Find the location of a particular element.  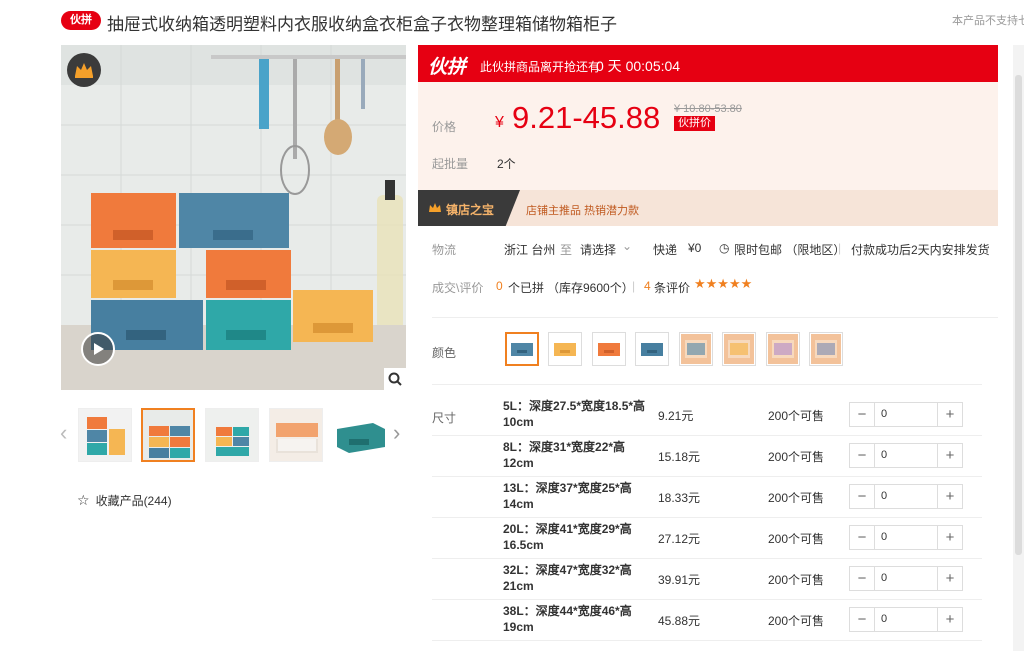

chevron-down-icon: ⌄ is located at coordinates (627, 246).